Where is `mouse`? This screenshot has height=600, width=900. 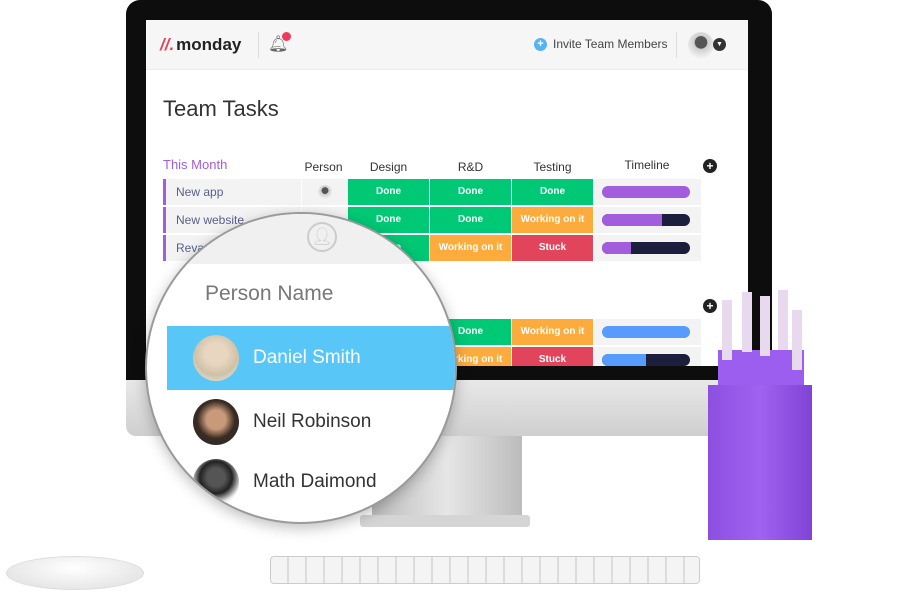 mouse is located at coordinates (75, 573).